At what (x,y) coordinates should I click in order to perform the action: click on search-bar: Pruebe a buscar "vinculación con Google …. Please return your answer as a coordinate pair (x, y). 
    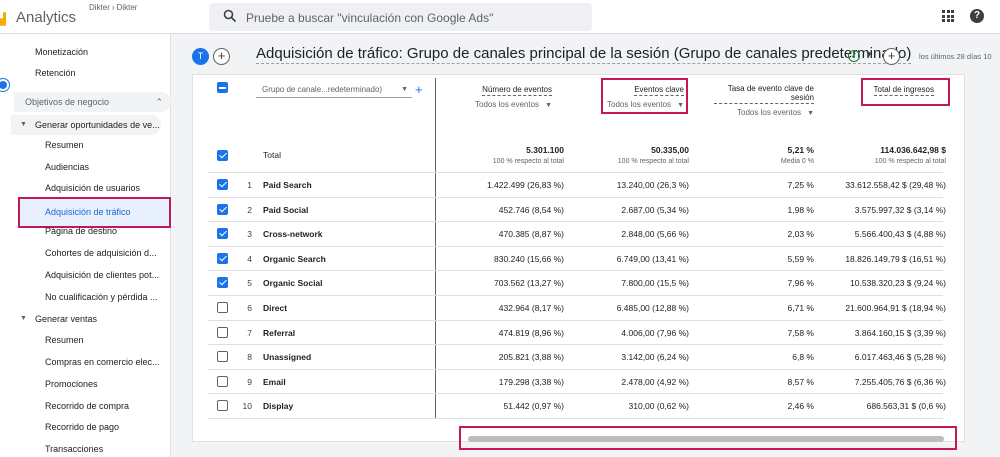
    Looking at the image, I should click on (400, 17).